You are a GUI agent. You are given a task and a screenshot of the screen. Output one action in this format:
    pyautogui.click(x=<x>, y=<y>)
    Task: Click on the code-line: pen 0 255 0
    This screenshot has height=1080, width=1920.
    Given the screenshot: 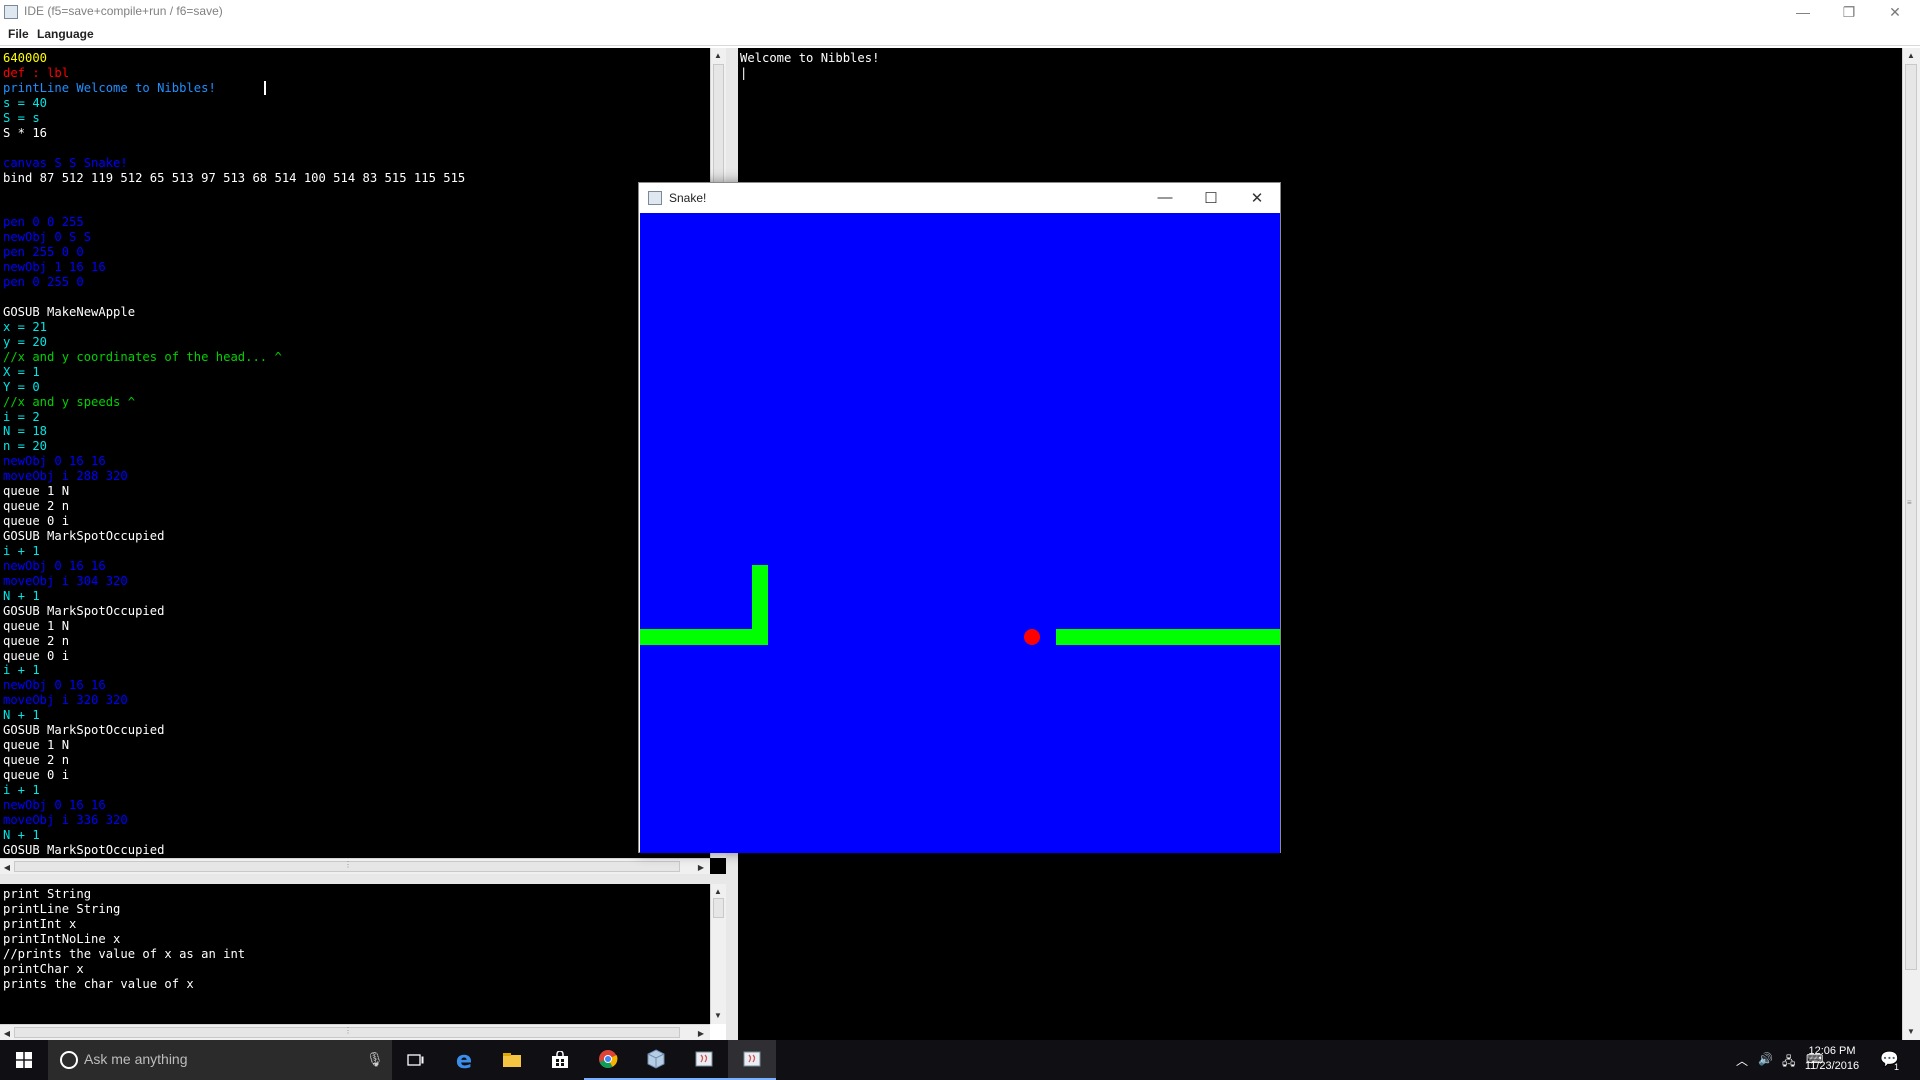 What is the action you would take?
    pyautogui.click(x=43, y=282)
    